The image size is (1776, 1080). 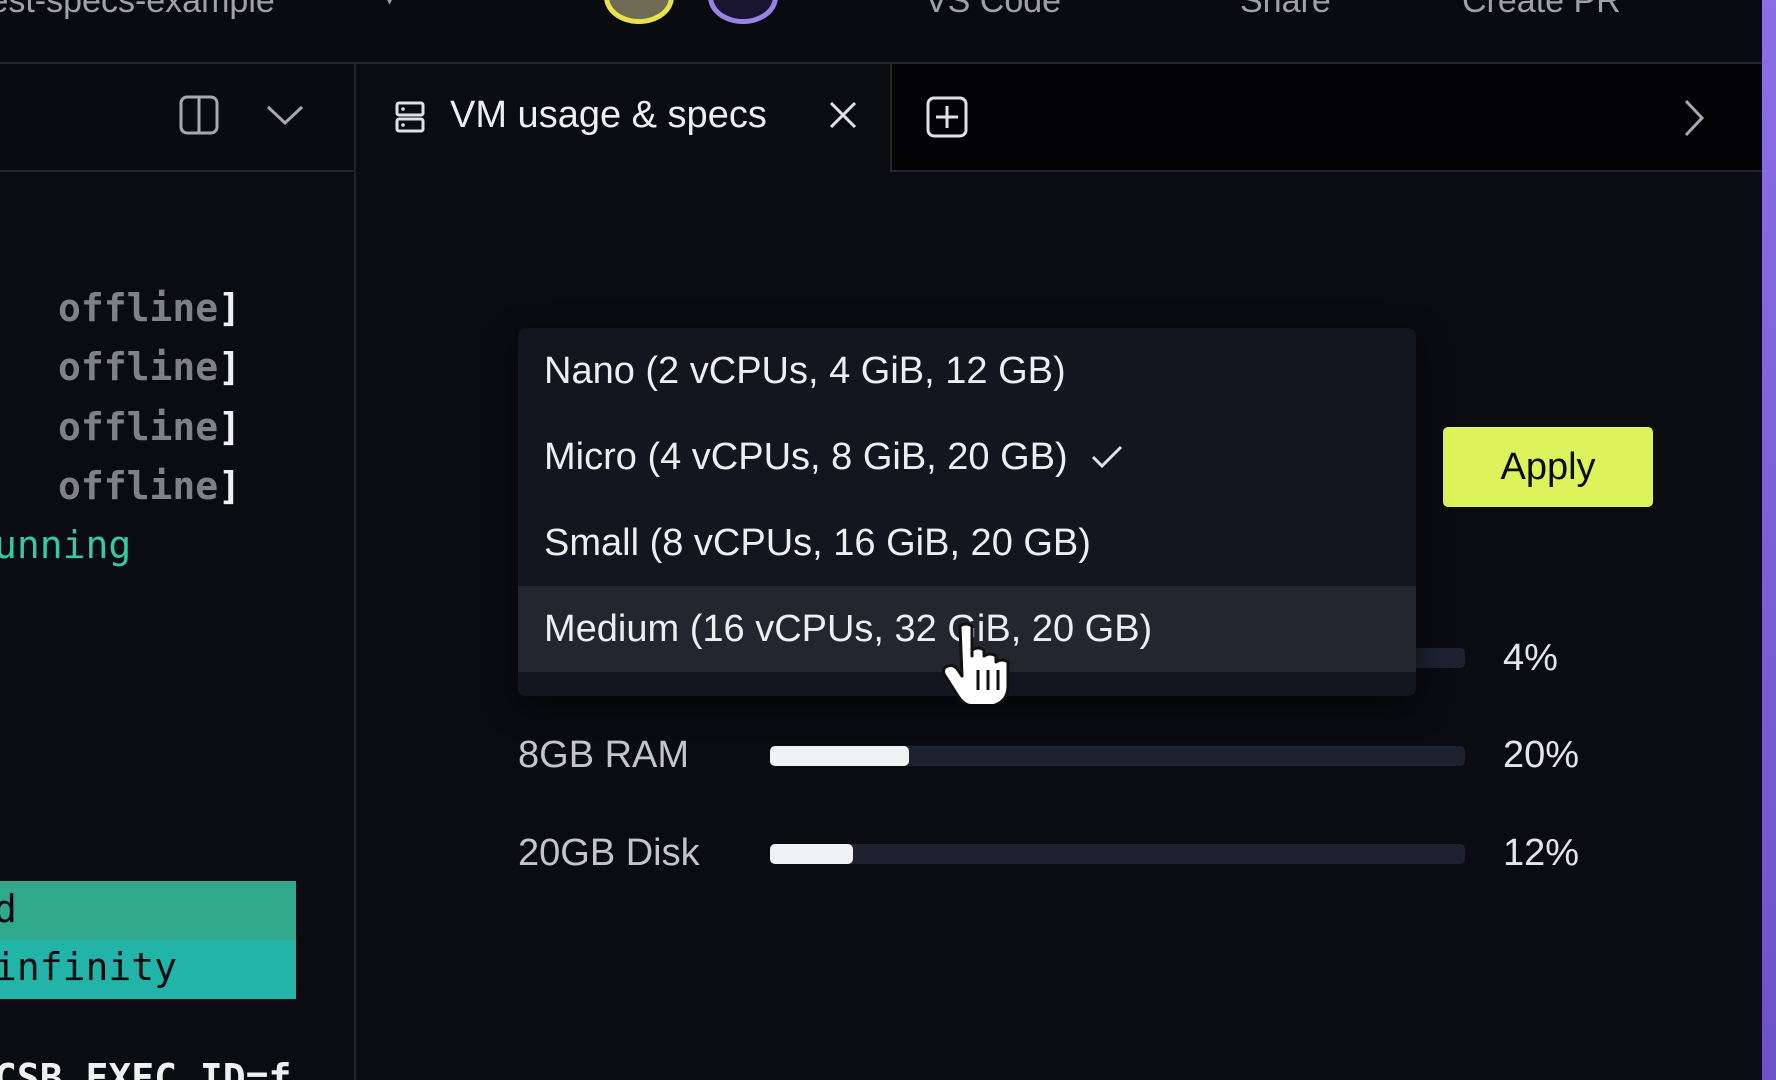 What do you see at coordinates (1541, 755) in the screenshot?
I see `ram-usage-percent: 20%` at bounding box center [1541, 755].